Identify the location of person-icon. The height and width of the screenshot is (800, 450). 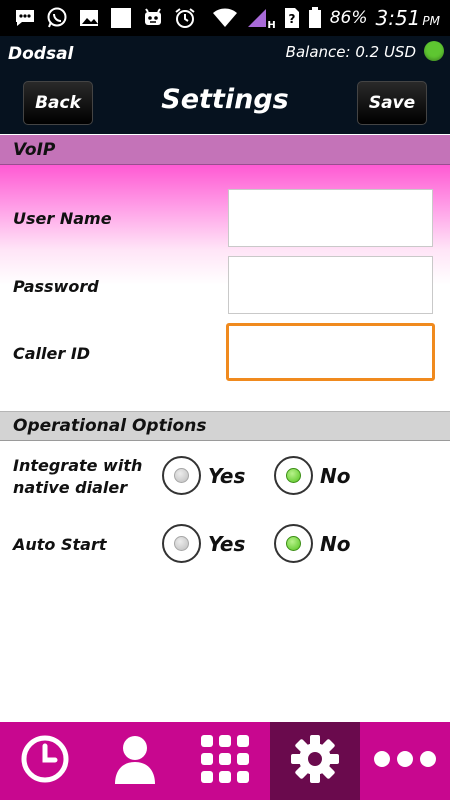
(135, 761).